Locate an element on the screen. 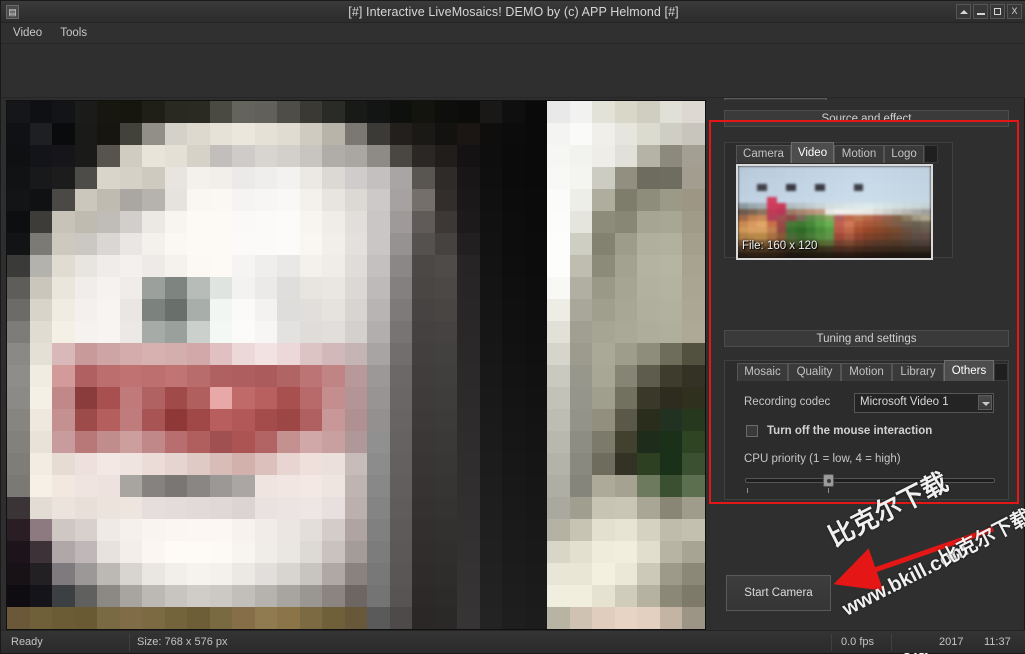 The width and height of the screenshot is (1025, 654). tab-others: Others is located at coordinates (969, 370).